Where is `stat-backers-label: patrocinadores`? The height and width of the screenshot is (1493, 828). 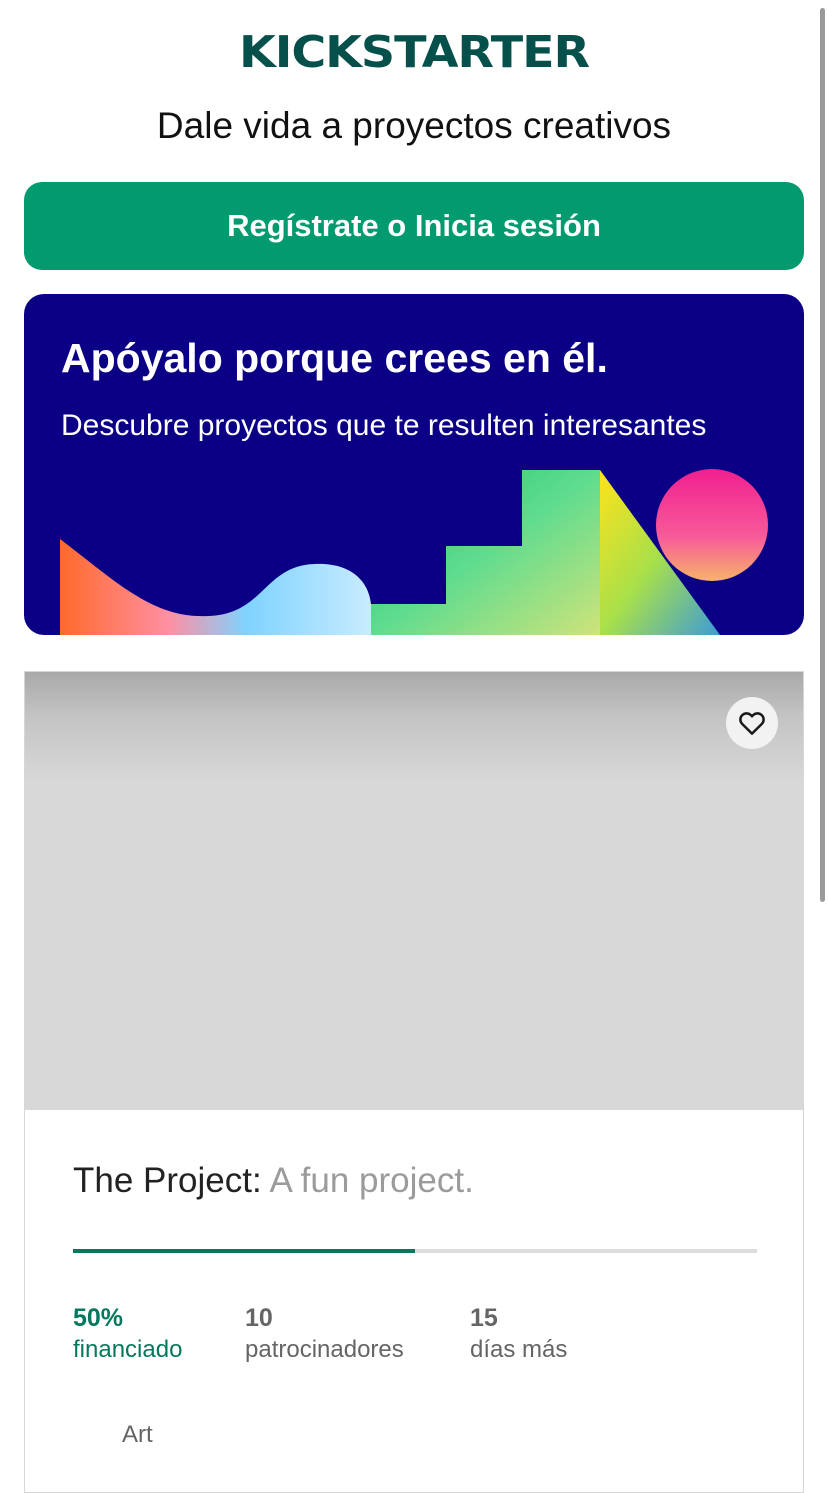
stat-backers-label: patrocinadores is located at coordinates (324, 1349).